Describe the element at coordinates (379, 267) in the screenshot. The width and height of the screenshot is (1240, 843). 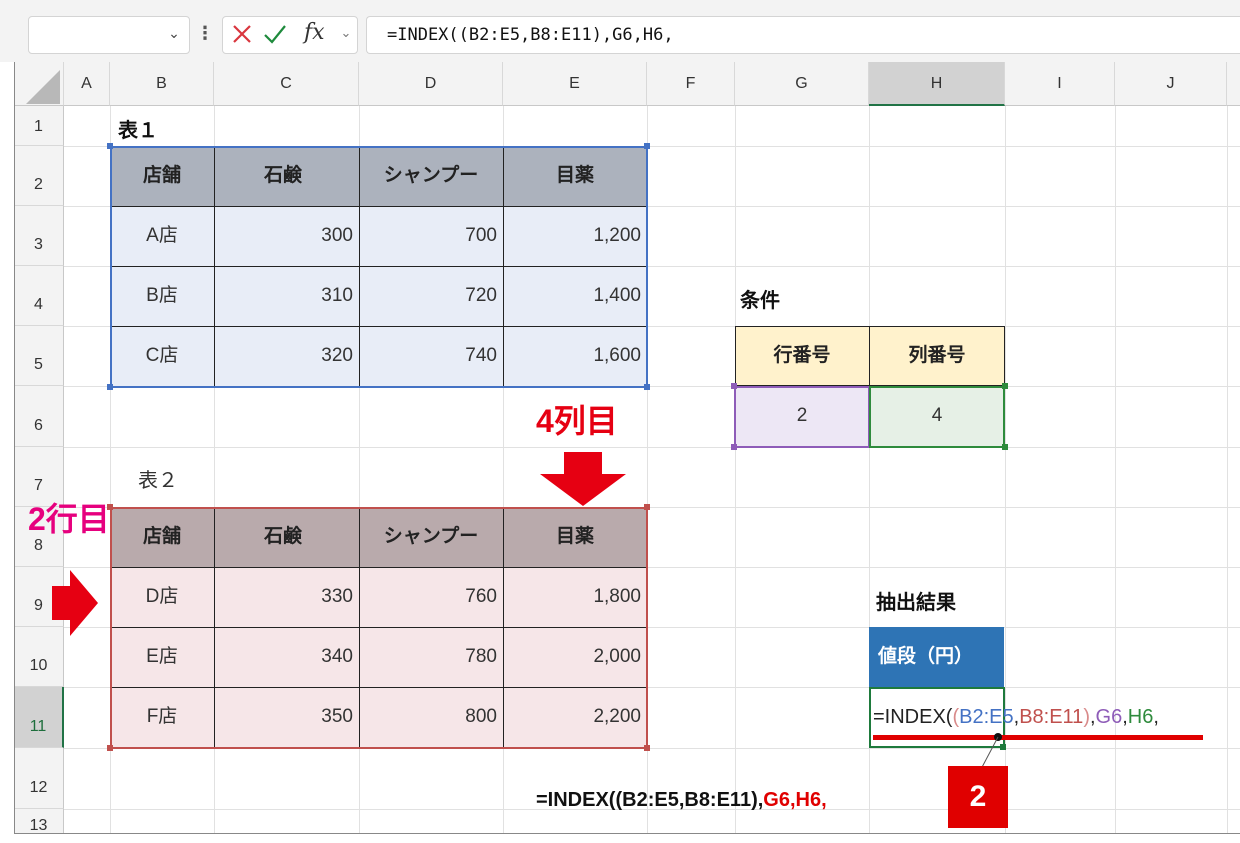
I see `table1-range-highlight` at that location.